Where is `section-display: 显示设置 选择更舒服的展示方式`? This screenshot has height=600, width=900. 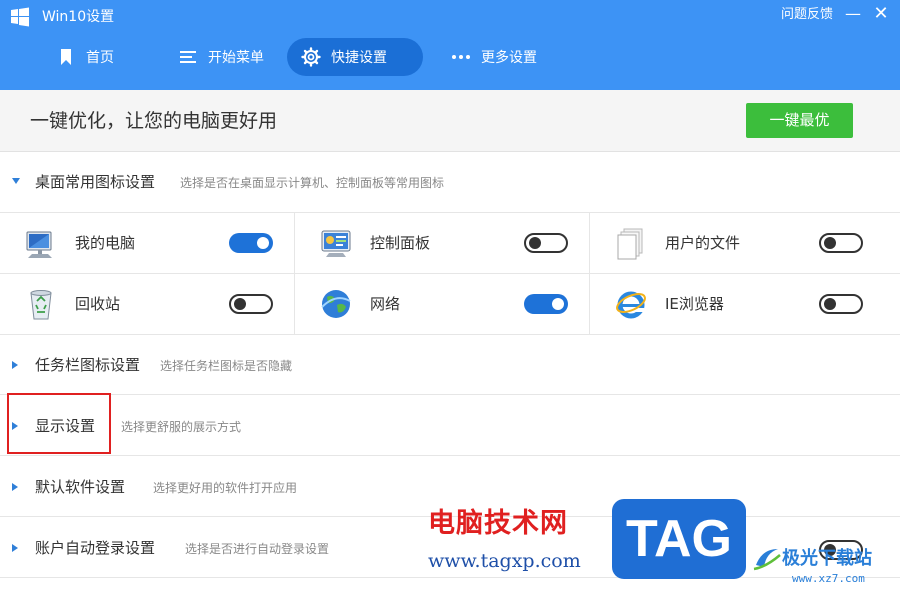 section-display: 显示设置 选择更舒服的展示方式 is located at coordinates (450, 426).